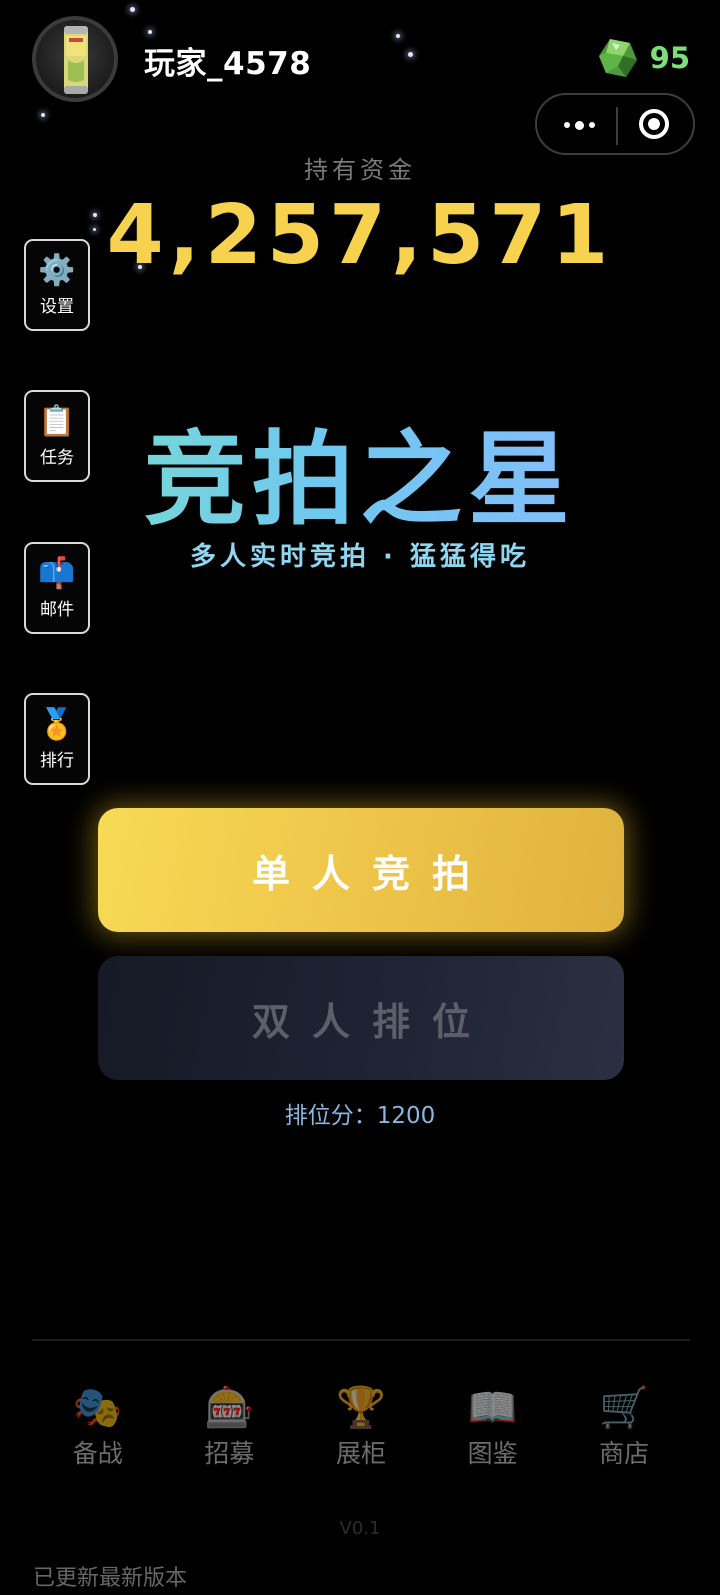 Image resolution: width=720 pixels, height=1595 pixels. Describe the element at coordinates (97, 1408) in the screenshot. I see `masks-icon: 🎭` at that location.